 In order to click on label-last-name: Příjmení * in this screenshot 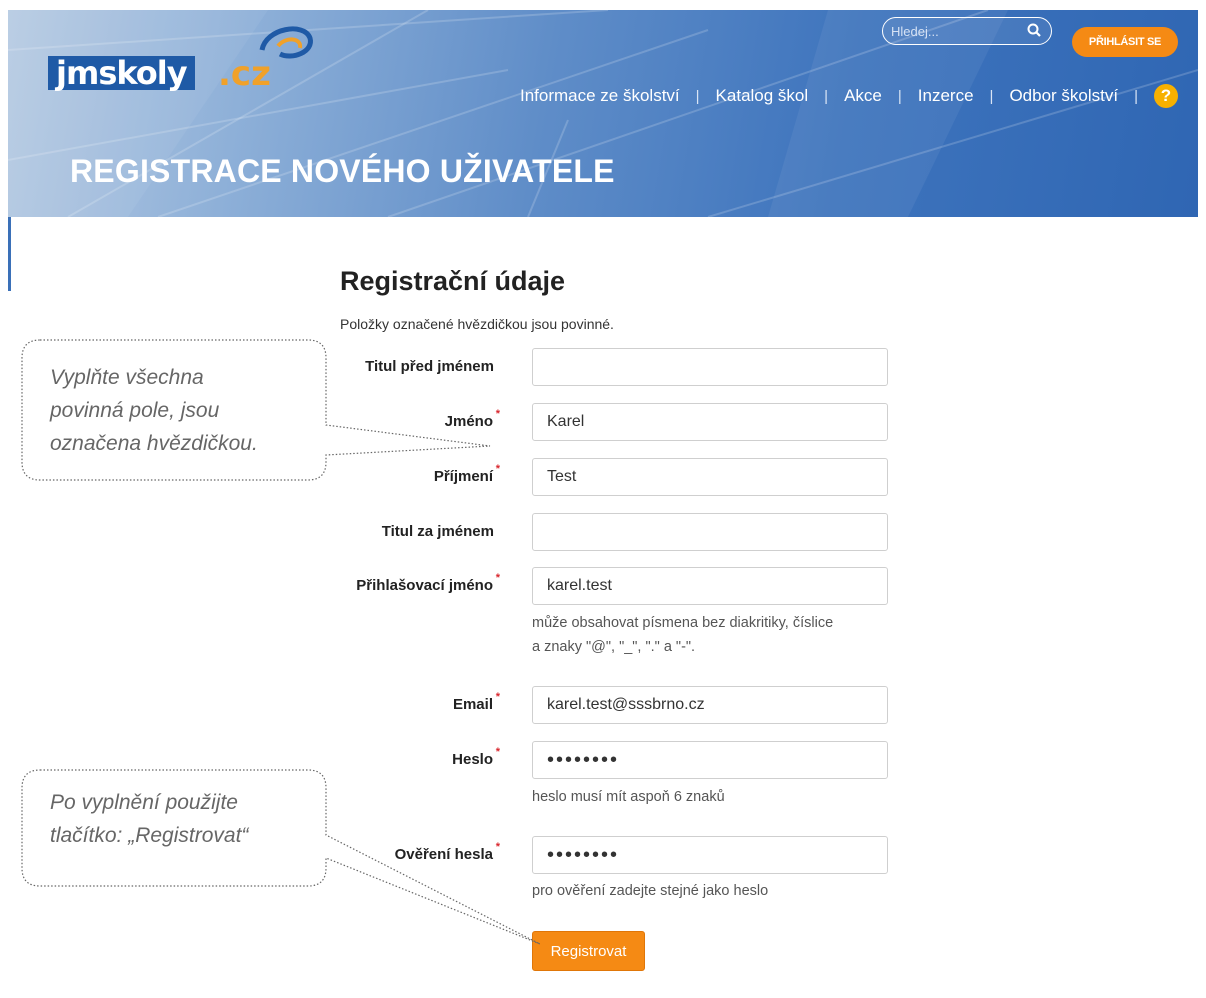, I will do `click(466, 474)`.